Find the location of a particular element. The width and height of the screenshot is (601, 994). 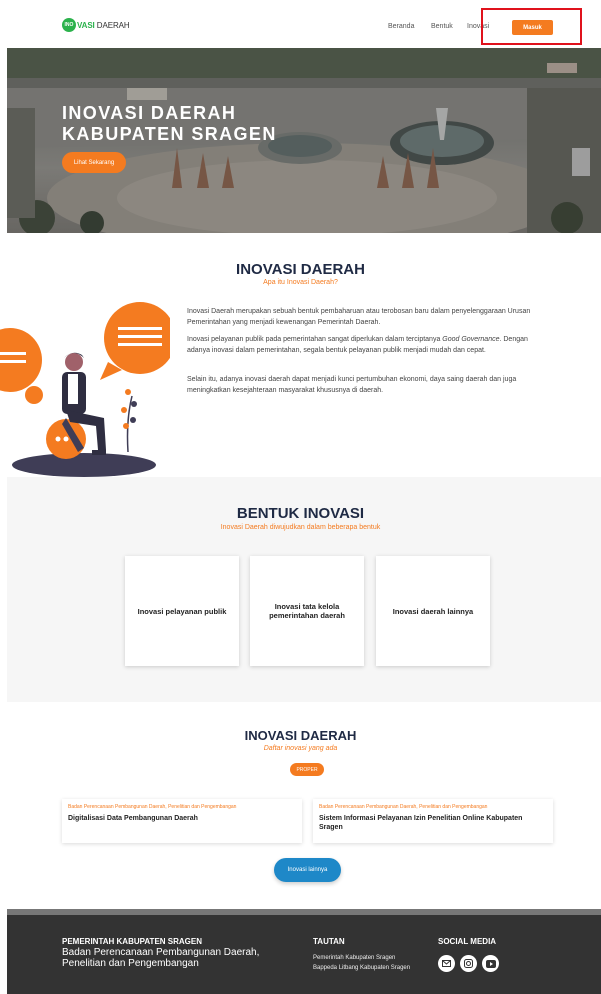

instagram-icon is located at coordinates (468, 963).